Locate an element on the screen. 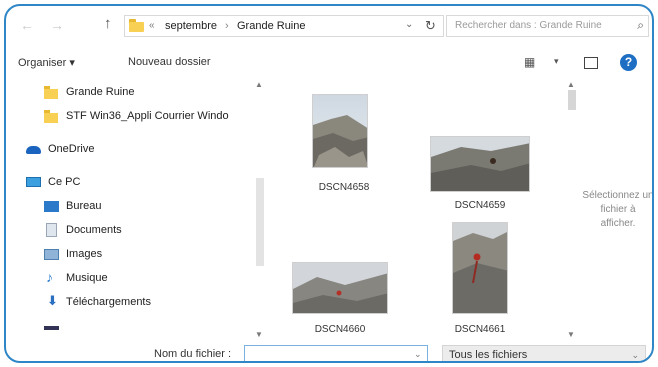  address-bar: « septembre › Grande Ruine ⌄ ↻ is located at coordinates (284, 26).